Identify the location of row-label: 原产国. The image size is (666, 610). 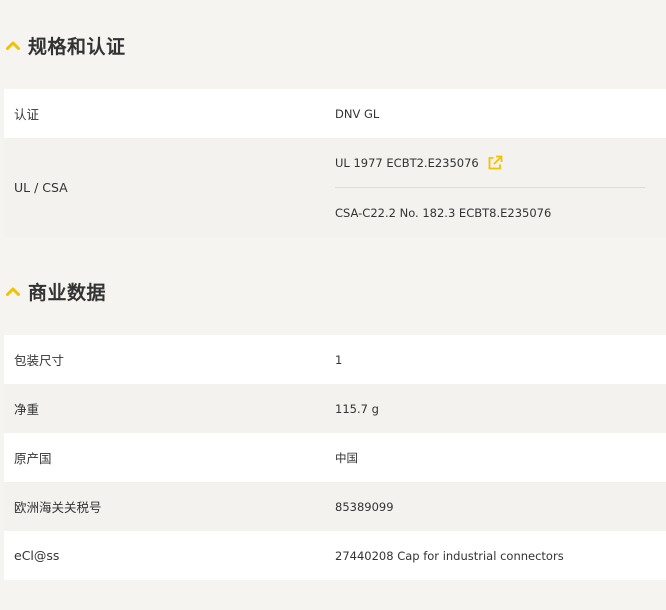
(33, 458).